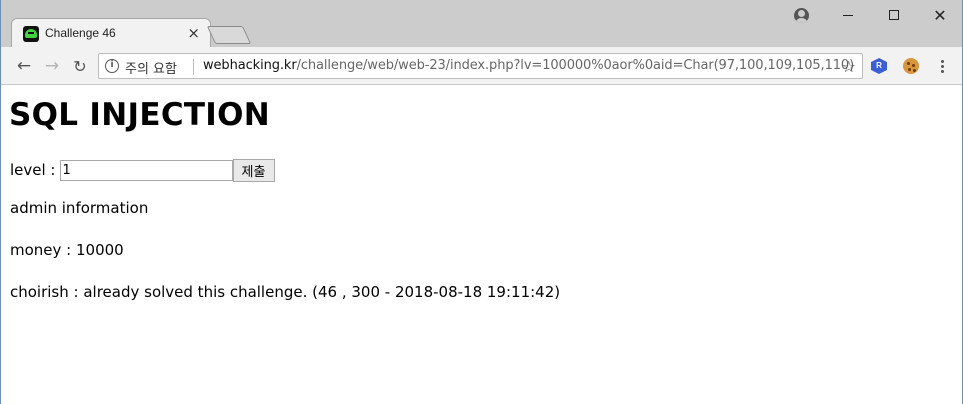 This screenshot has height=404, width=963. Describe the element at coordinates (31, 34) in the screenshot. I see `favicon-icon` at that location.